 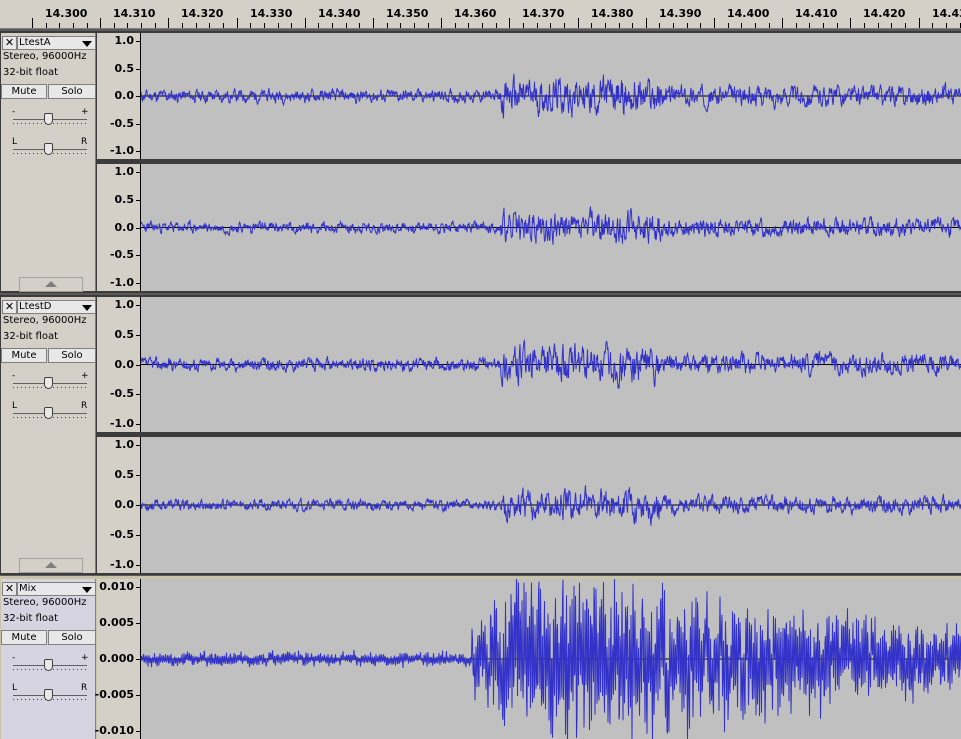 I want to click on pan-right-label: R, so click(x=84, y=406).